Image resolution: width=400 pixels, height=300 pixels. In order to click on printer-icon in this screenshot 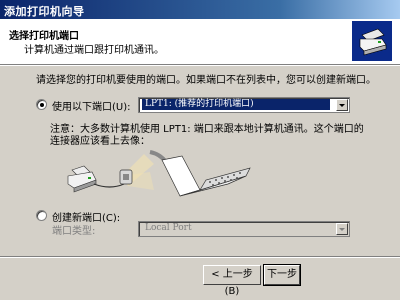, I will do `click(82, 179)`.